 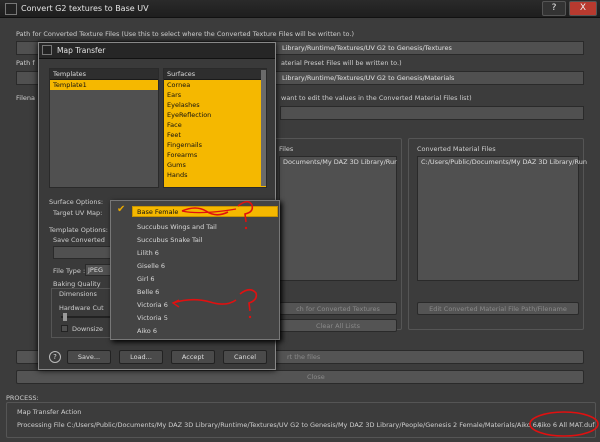 What do you see at coordinates (175, 303) in the screenshot?
I see `annotation-arrowhead` at bounding box center [175, 303].